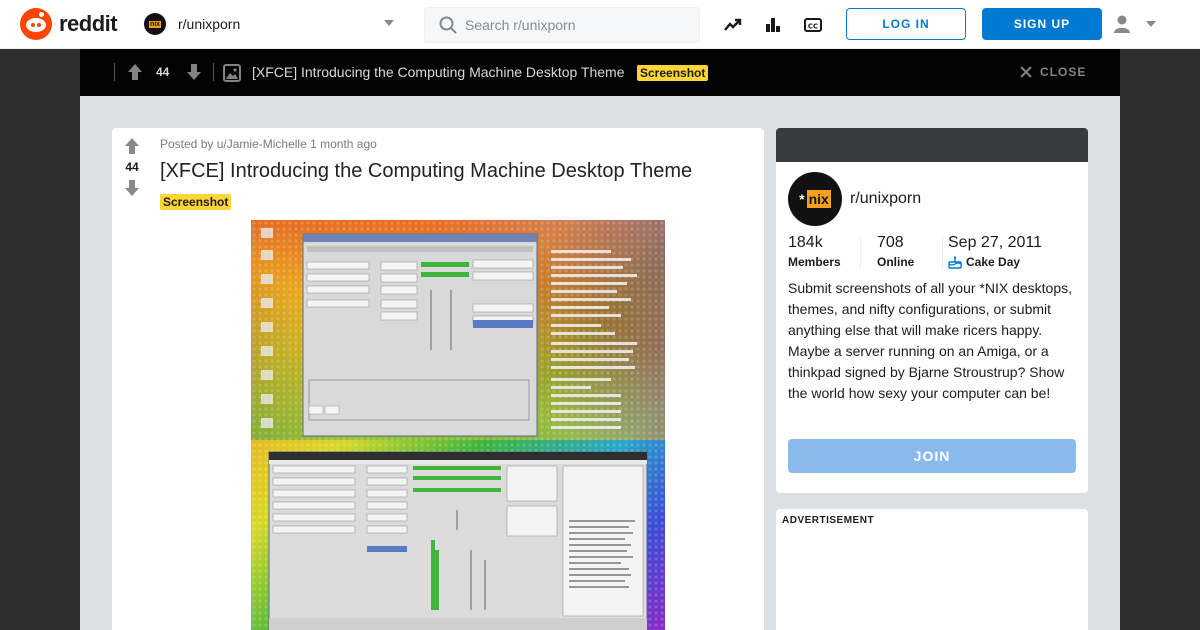 The width and height of the screenshot is (1200, 630). I want to click on posted-by-prefix: Posted by, so click(187, 144).